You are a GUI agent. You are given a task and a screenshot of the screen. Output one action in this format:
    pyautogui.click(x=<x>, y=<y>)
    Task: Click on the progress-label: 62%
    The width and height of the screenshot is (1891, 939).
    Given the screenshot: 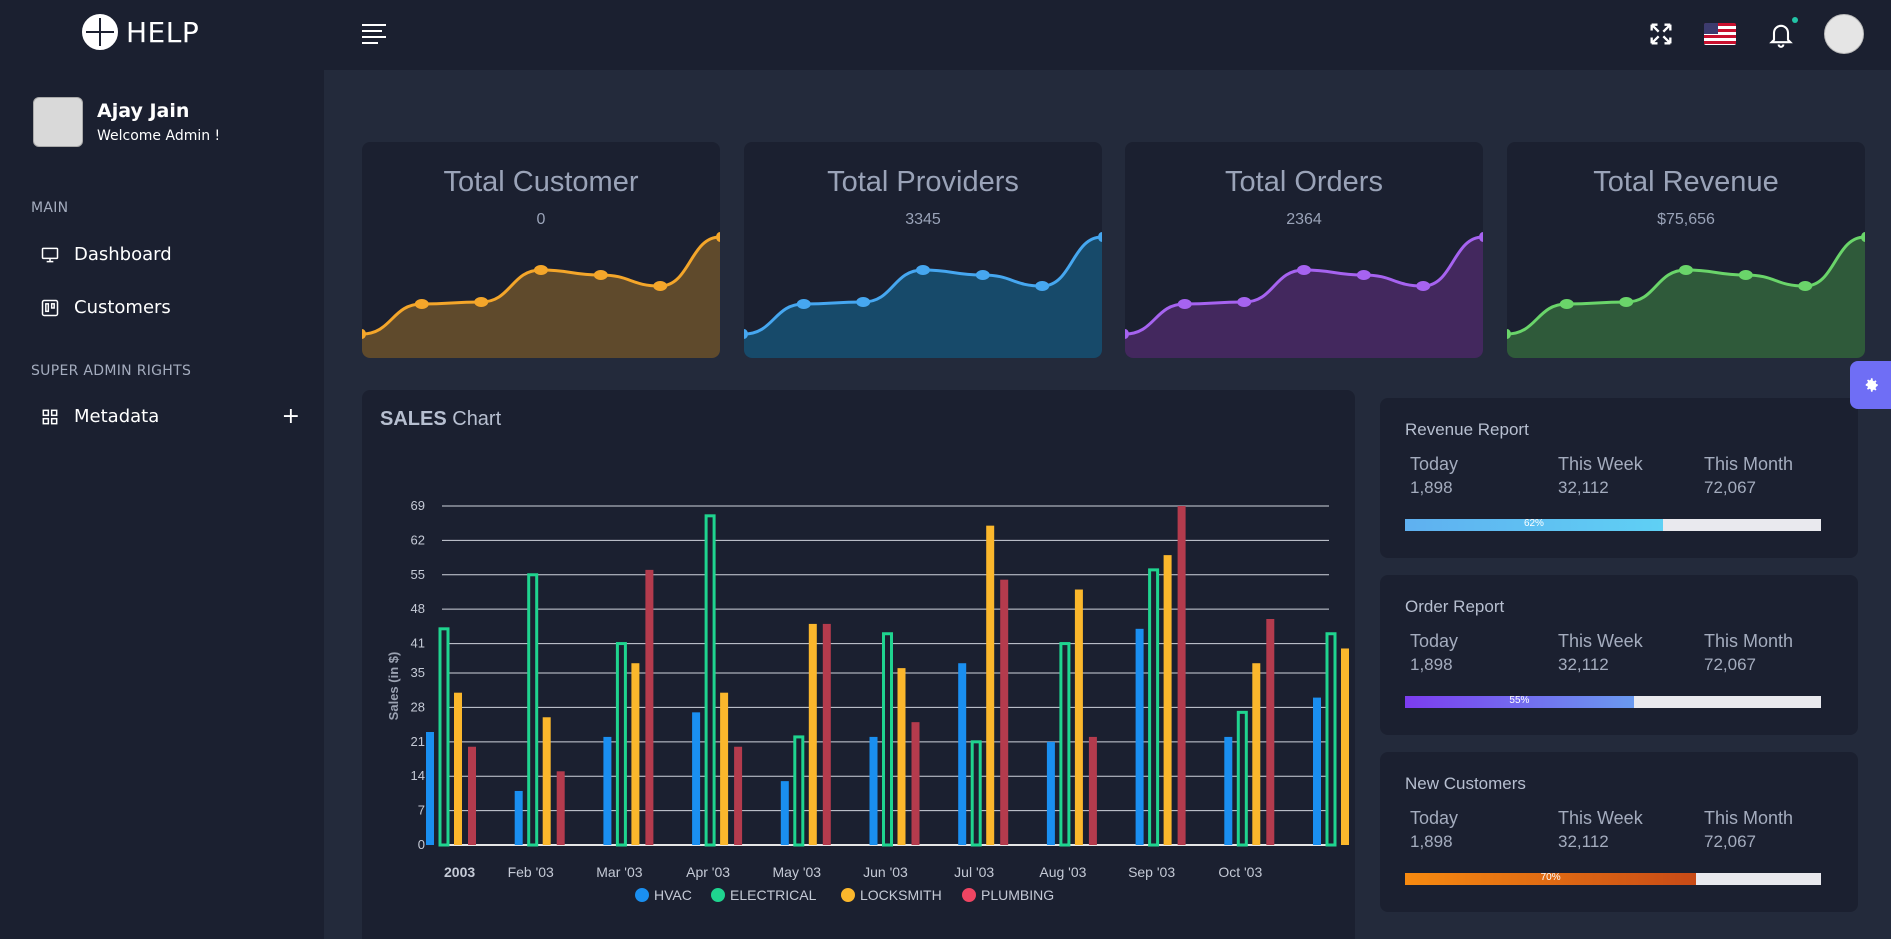 What is the action you would take?
    pyautogui.click(x=1533, y=523)
    